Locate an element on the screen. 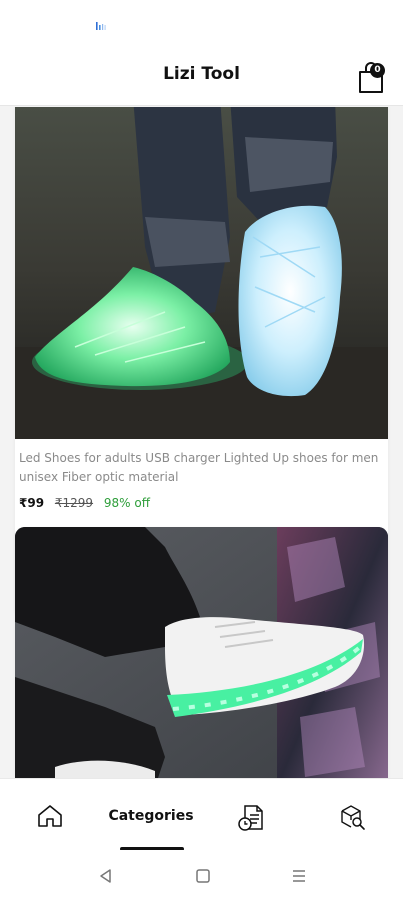 This screenshot has width=403, height=900. square-home-icon is located at coordinates (203, 876).